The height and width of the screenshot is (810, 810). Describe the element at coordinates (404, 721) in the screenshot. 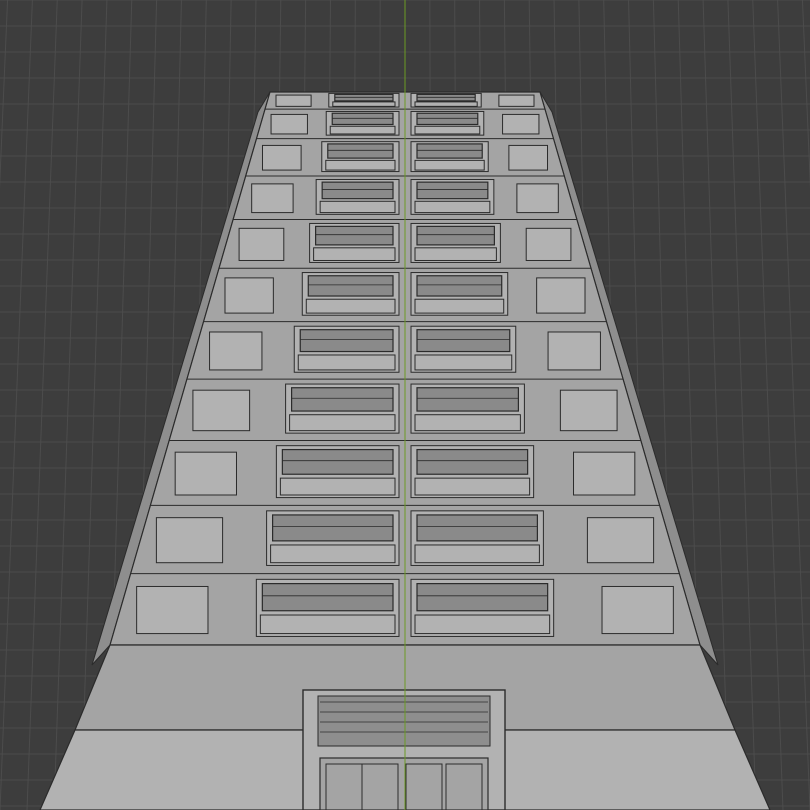

I see `entrance-canopy-soffit` at that location.